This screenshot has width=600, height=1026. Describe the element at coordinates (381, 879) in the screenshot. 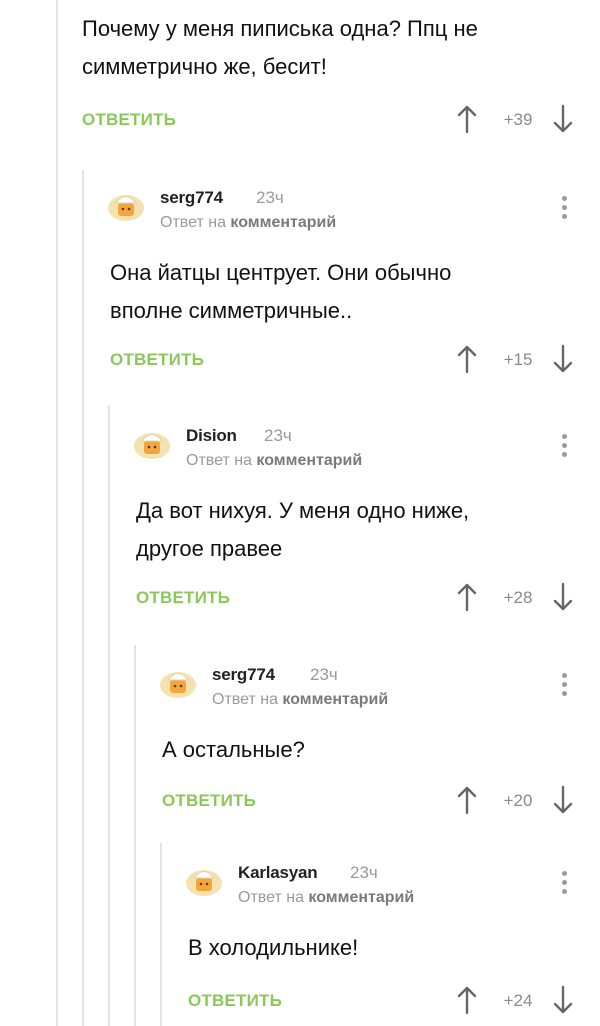

I see `comment-header: Karlasyan 23ч Ответ на комментарий` at that location.